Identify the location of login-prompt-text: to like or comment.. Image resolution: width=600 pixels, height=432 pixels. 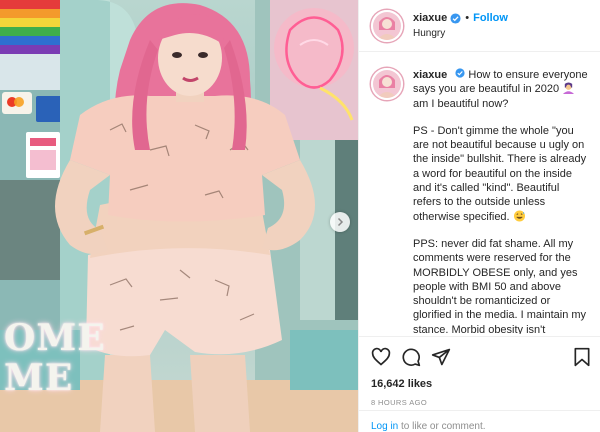
(442, 426).